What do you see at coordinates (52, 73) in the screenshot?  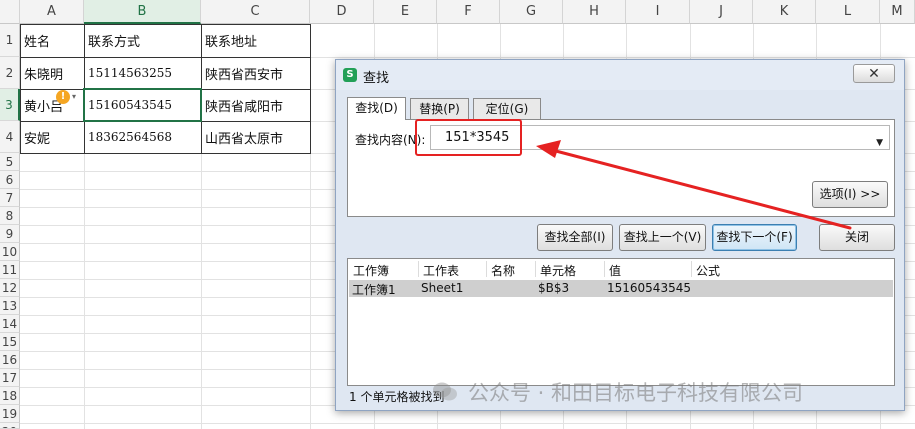 I see `cell-a2: 朱晓明` at bounding box center [52, 73].